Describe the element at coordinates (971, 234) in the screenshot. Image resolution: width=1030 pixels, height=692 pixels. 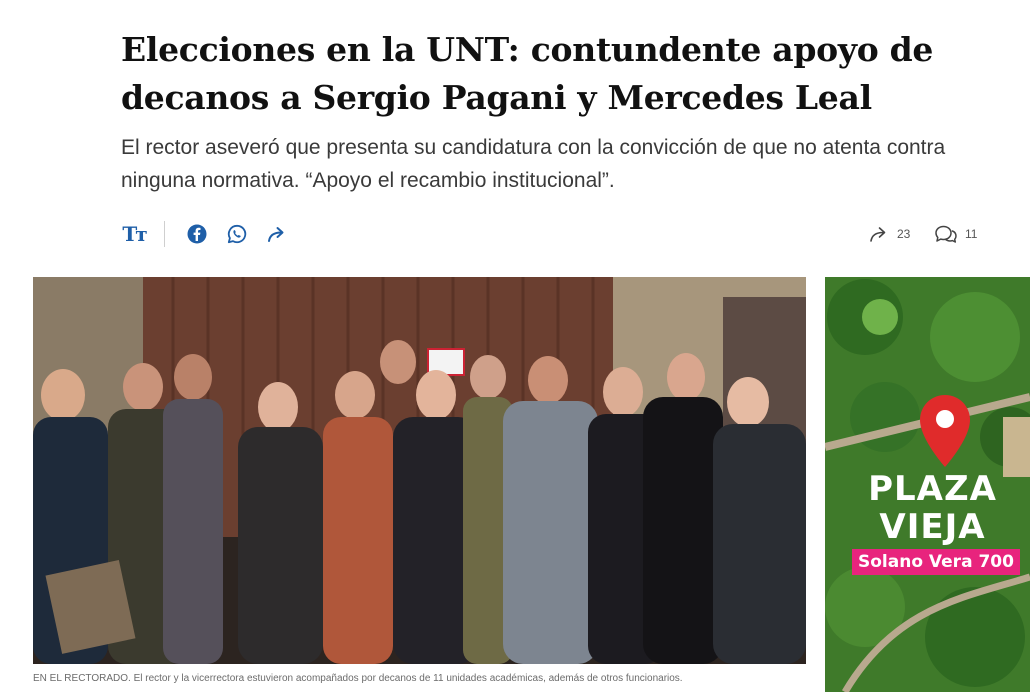
I see `comment-count-value: 11` at that location.